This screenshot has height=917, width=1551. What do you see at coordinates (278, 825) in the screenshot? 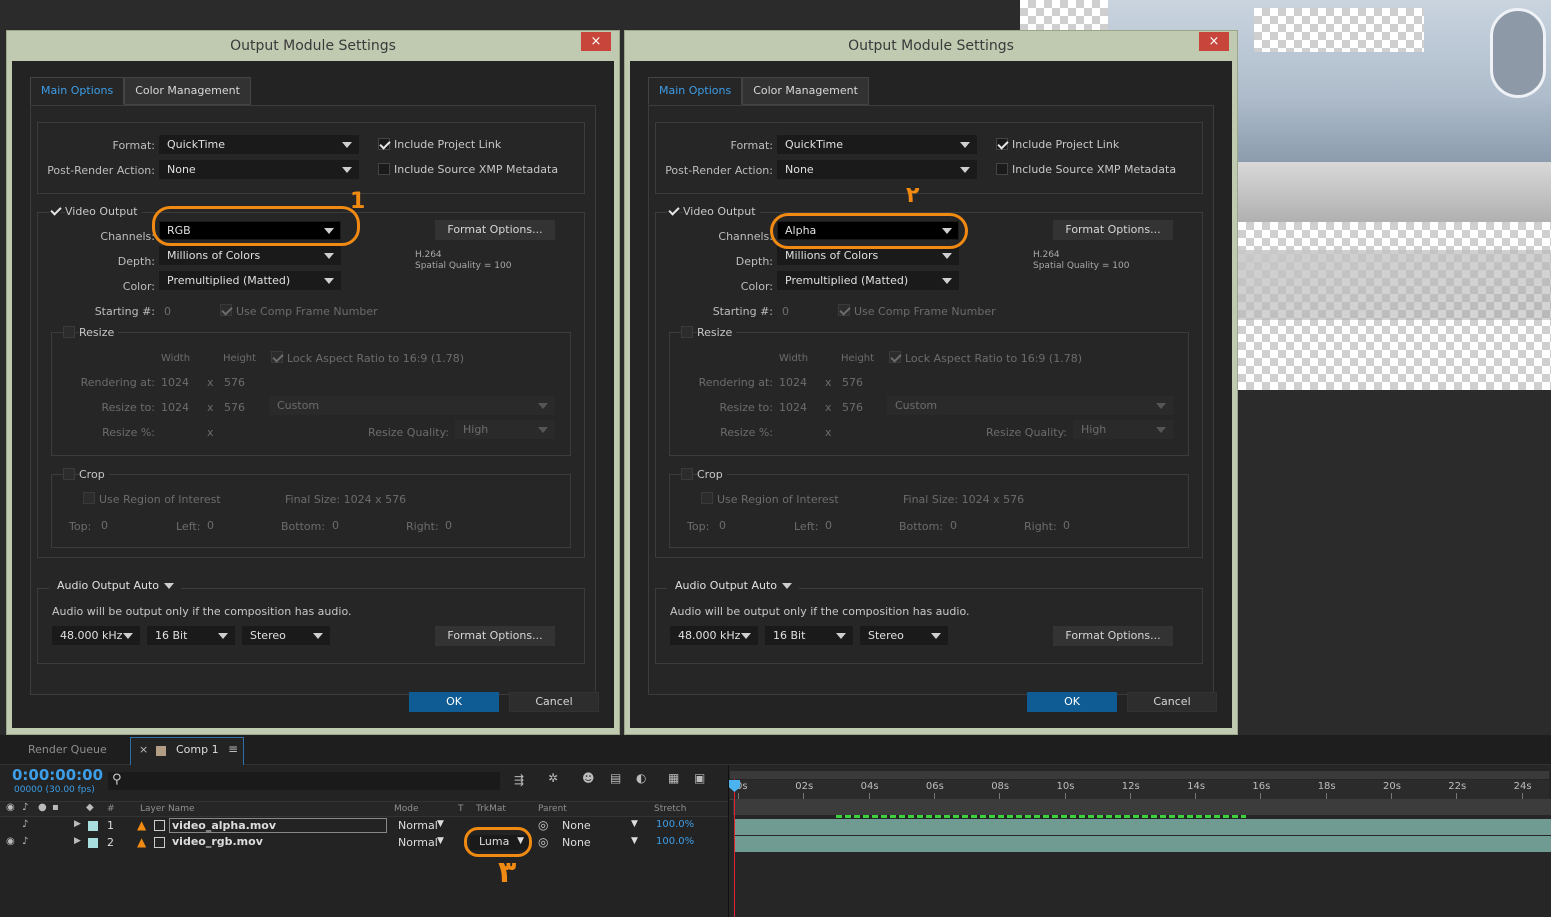
I see `layer-name: video_alpha.mov` at bounding box center [278, 825].